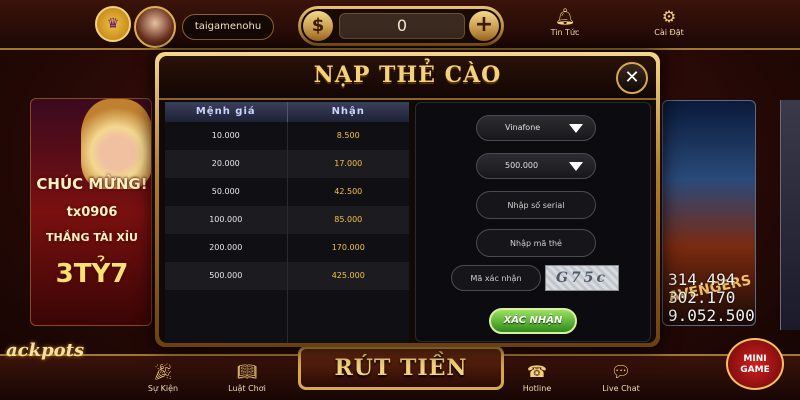  What do you see at coordinates (632, 78) in the screenshot?
I see `close-button: ✕` at bounding box center [632, 78].